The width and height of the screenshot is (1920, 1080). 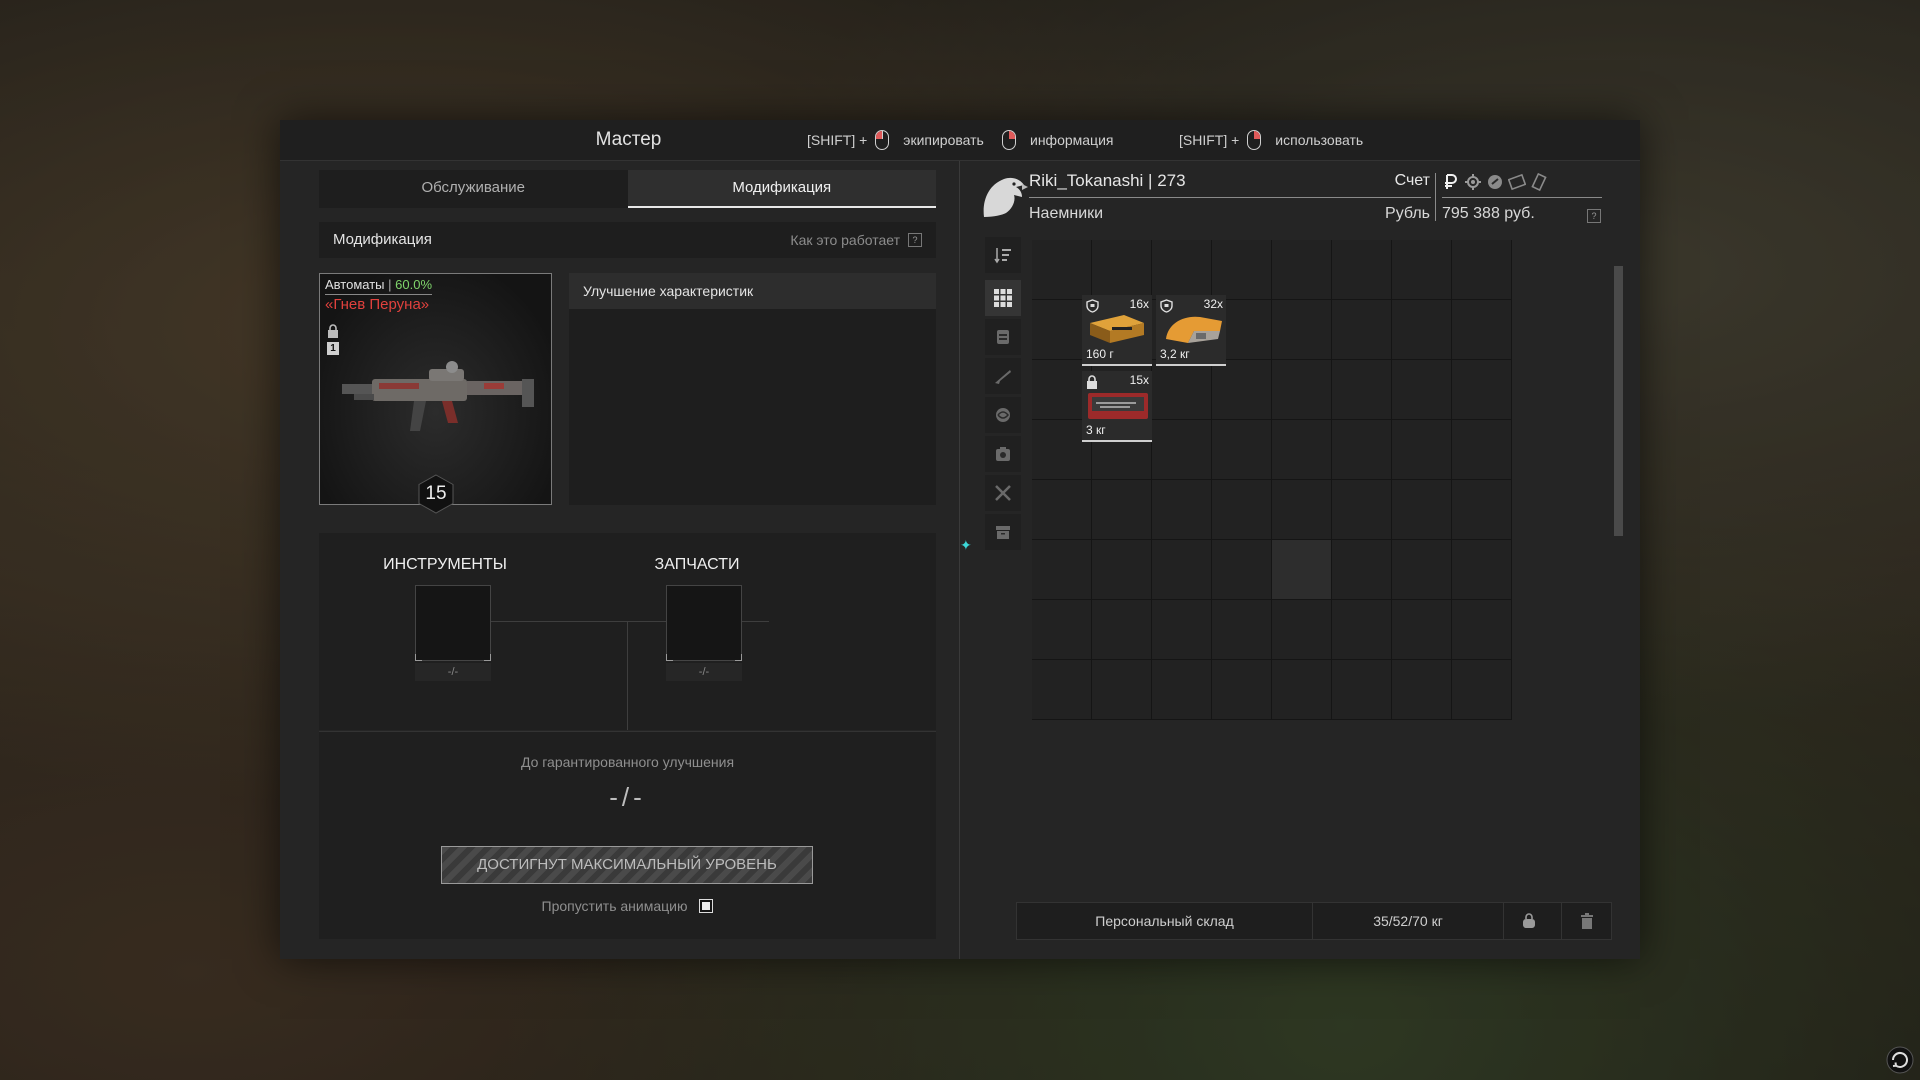 What do you see at coordinates (627, 865) in the screenshot?
I see `max-level-button: ДОСТИГНУТ МАКСИМАЛЬНЫЙ УРОВЕНЬ` at bounding box center [627, 865].